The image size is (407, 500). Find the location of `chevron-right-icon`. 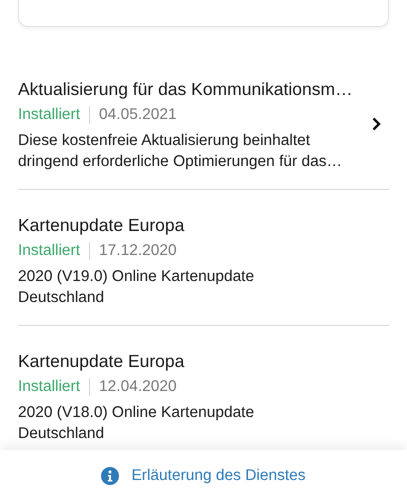

chevron-right-icon is located at coordinates (376, 124).